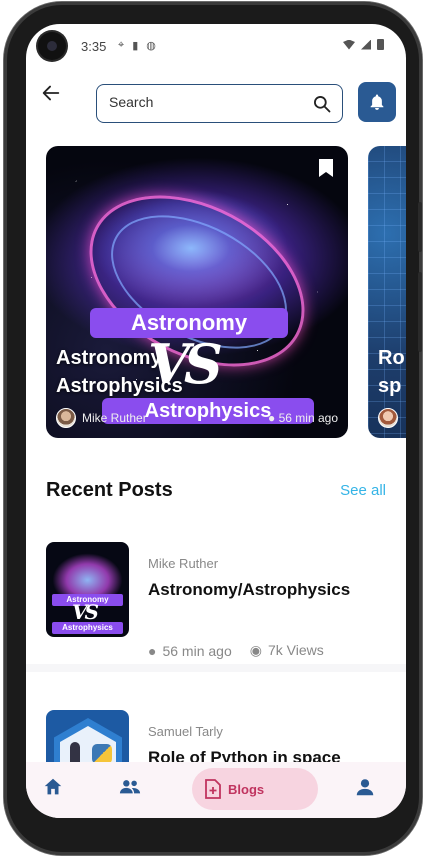  What do you see at coordinates (236, 650) in the screenshot?
I see `post-meta: ● 56 min ago ◉ 7k Views` at bounding box center [236, 650].